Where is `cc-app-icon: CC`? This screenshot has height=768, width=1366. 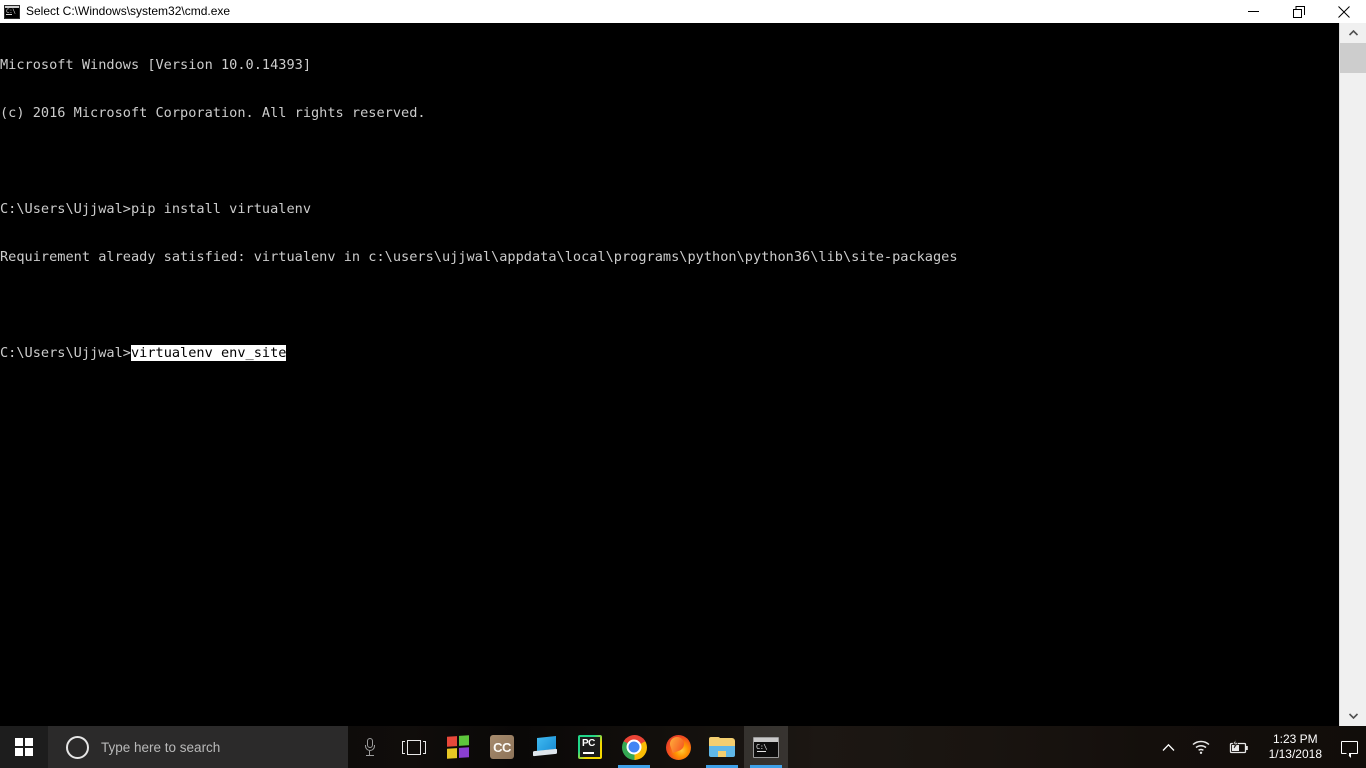
cc-app-icon: CC is located at coordinates (502, 747).